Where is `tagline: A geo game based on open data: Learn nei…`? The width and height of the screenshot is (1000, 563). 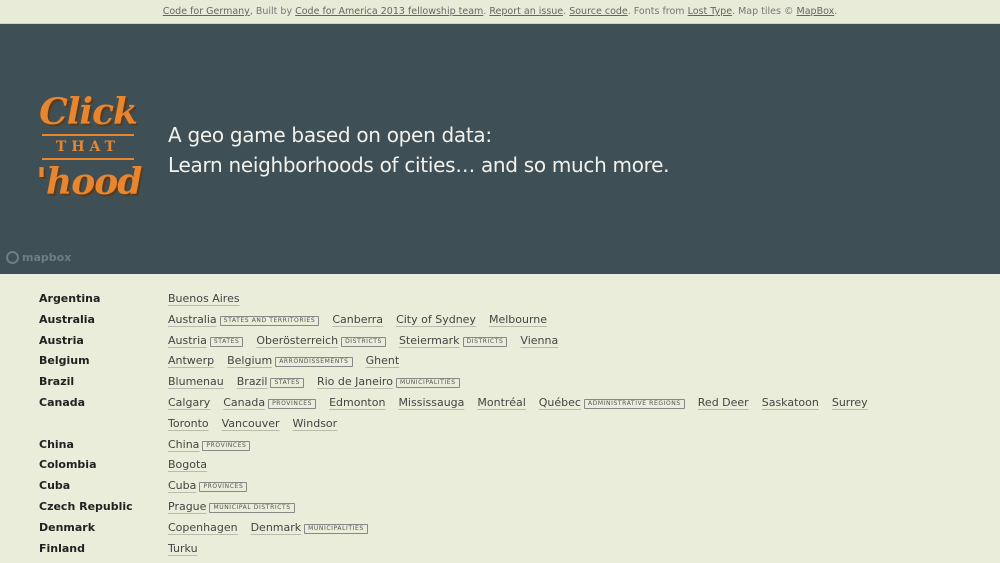 tagline: A geo game based on open data: Learn nei… is located at coordinates (419, 150).